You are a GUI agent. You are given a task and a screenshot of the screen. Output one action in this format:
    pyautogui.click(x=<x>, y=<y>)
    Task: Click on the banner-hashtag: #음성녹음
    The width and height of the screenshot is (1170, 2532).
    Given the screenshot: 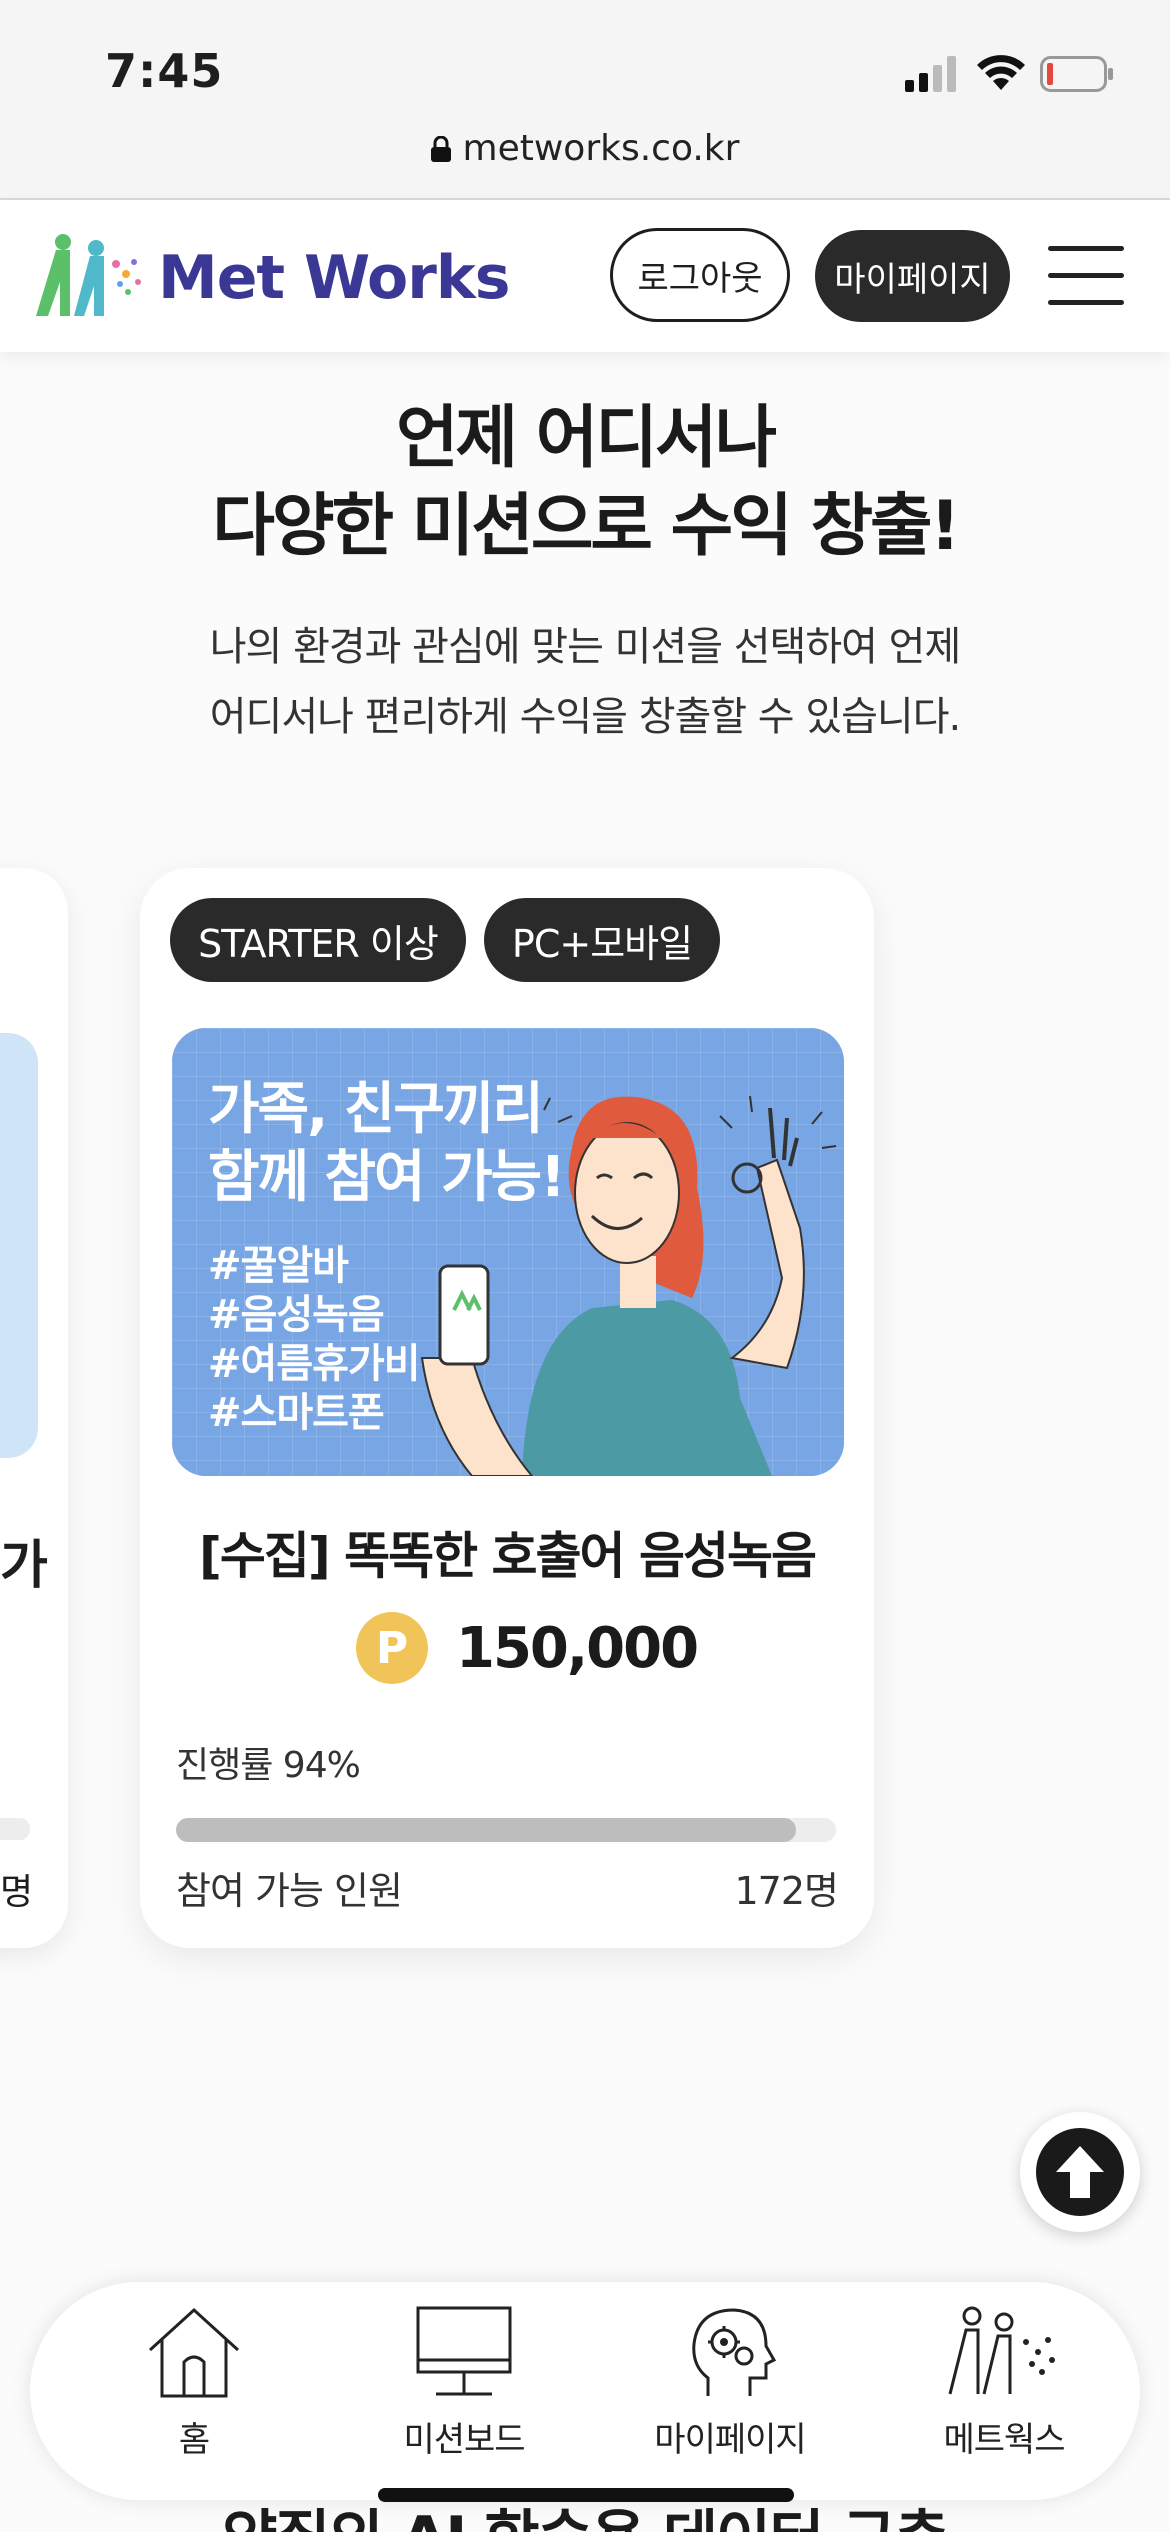 What is the action you would take?
    pyautogui.click(x=296, y=1315)
    